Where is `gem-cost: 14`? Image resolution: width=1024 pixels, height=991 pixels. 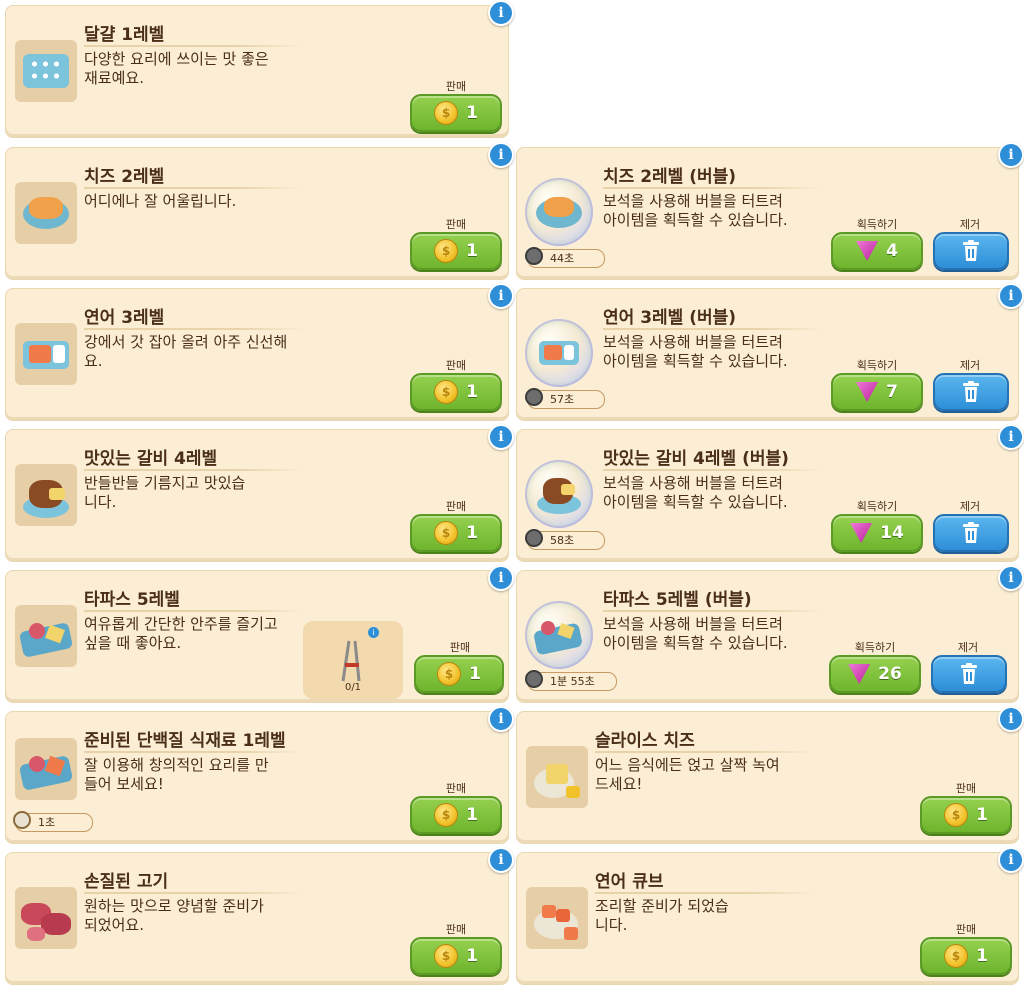
gem-cost: 14 is located at coordinates (892, 533).